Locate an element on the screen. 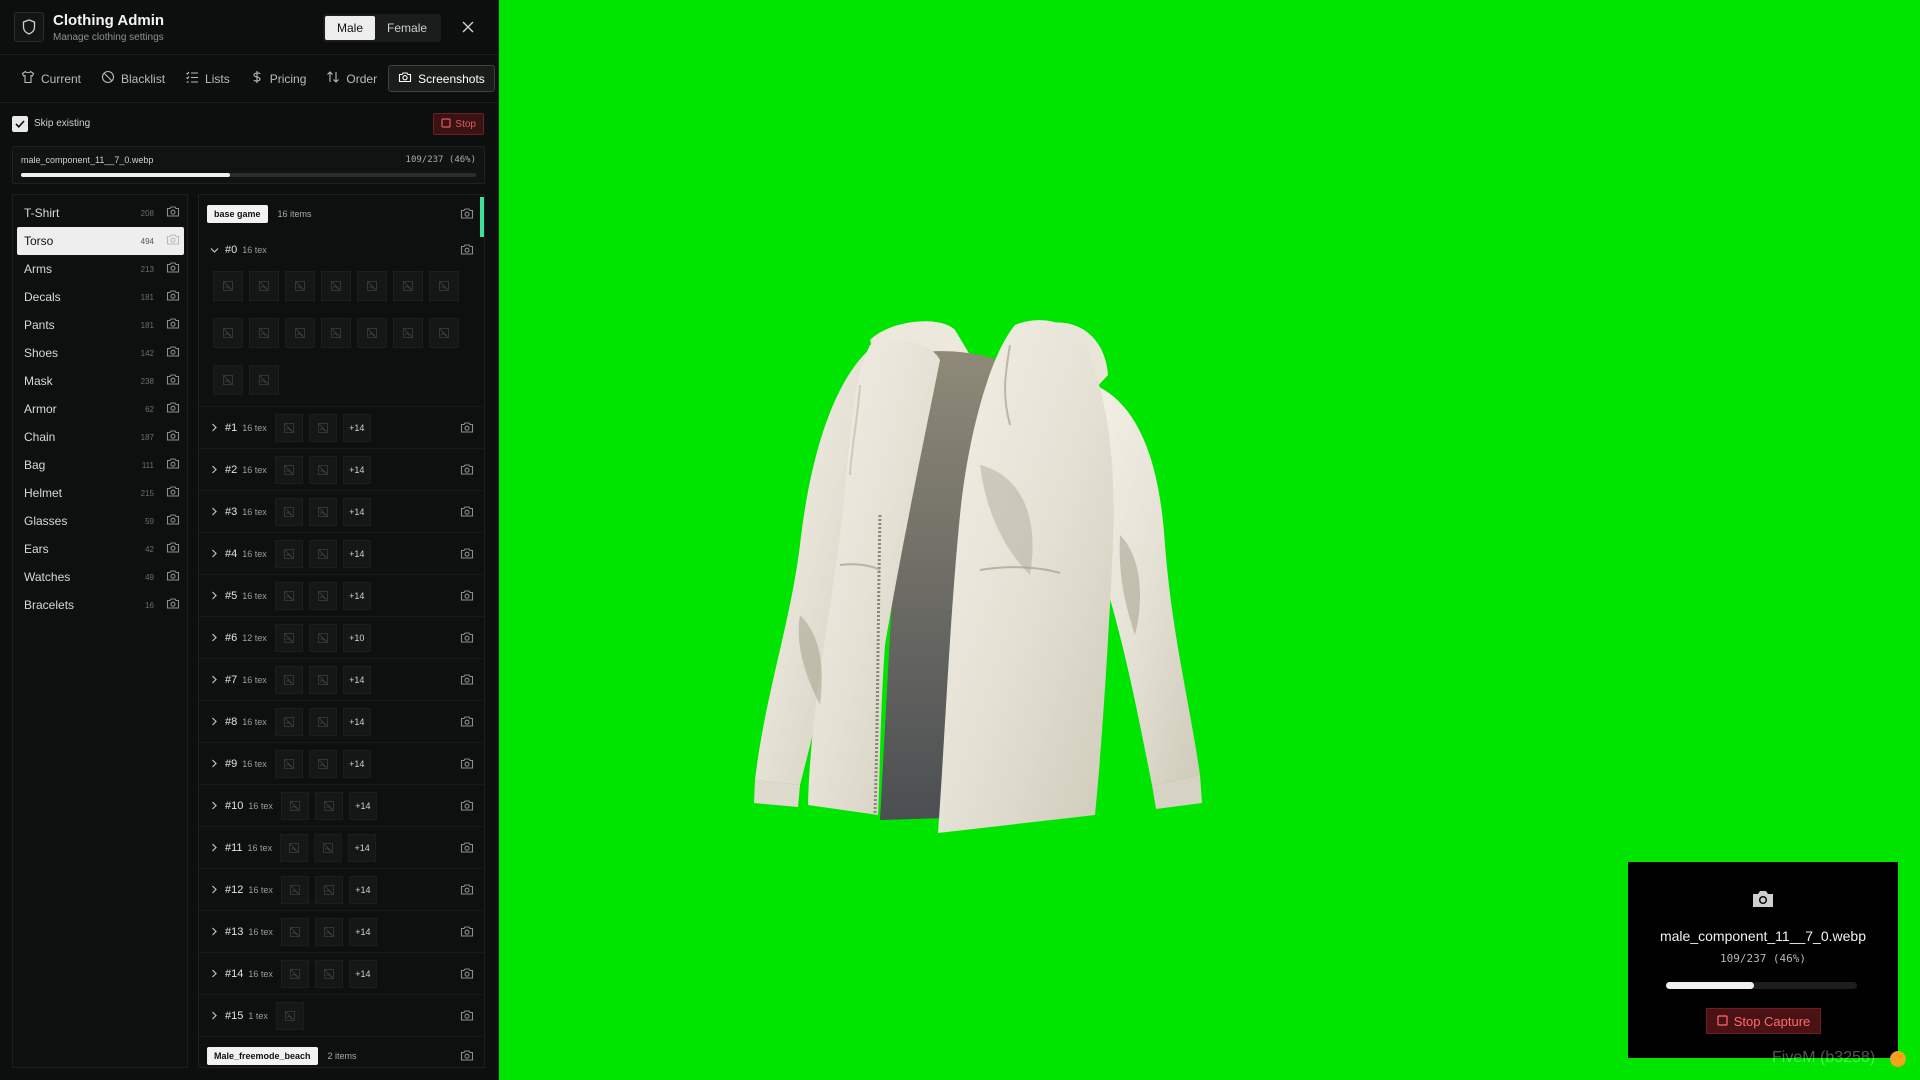 This screenshot has width=1920, height=1080. skip-existing-checkbox is located at coordinates (20, 124).